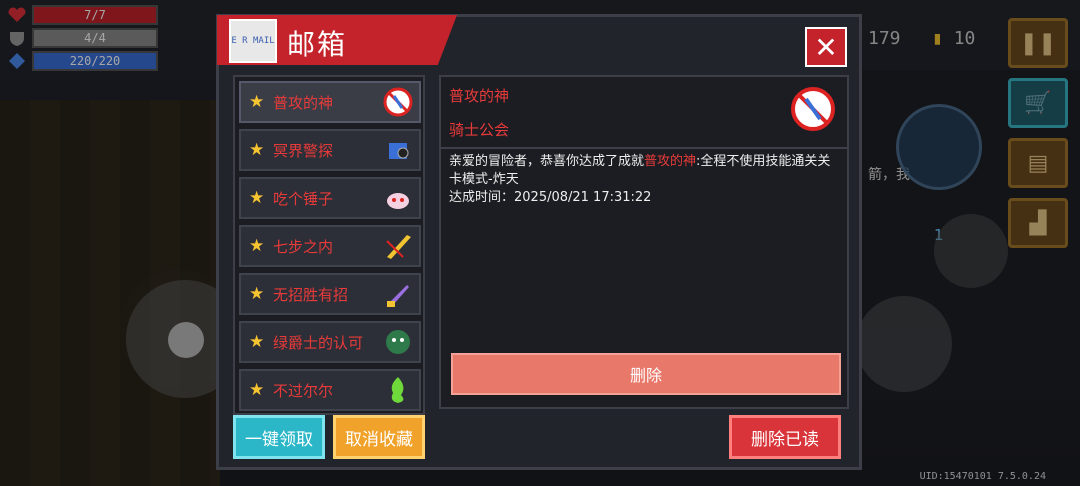 The height and width of the screenshot is (486, 1080). I want to click on title-banner: E R MAIL 邮箱, so click(337, 40).